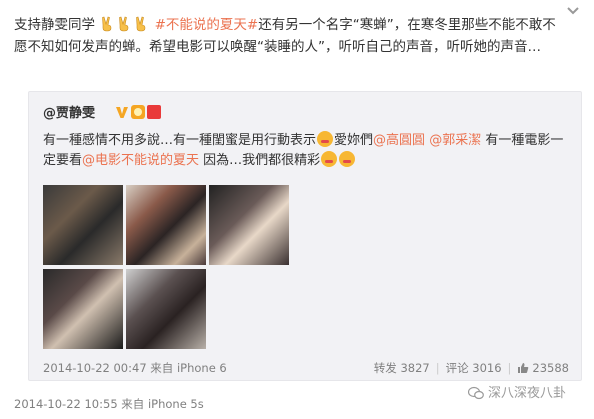  What do you see at coordinates (385, 368) in the screenshot?
I see `repost-label: 转发` at bounding box center [385, 368].